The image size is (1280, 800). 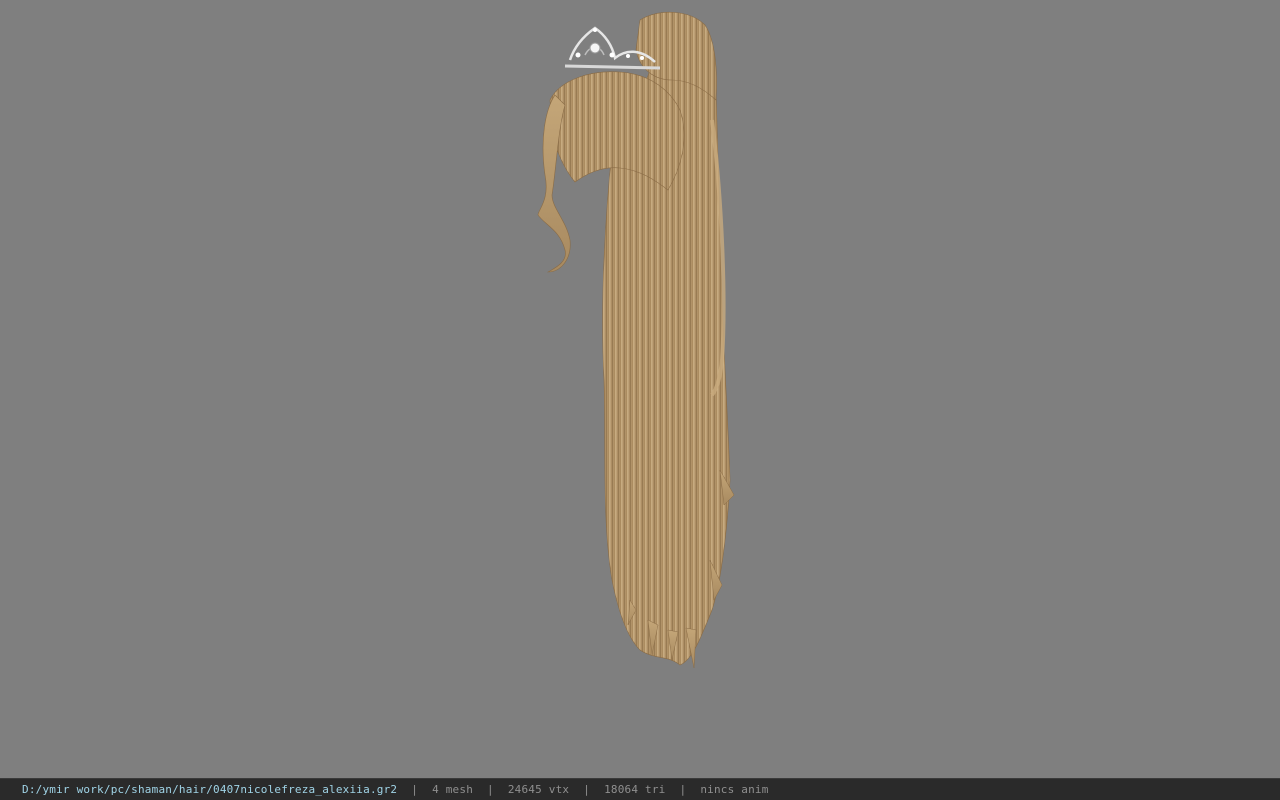 What do you see at coordinates (635, 789) in the screenshot?
I see `status-triangle-count: 18064 tri` at bounding box center [635, 789].